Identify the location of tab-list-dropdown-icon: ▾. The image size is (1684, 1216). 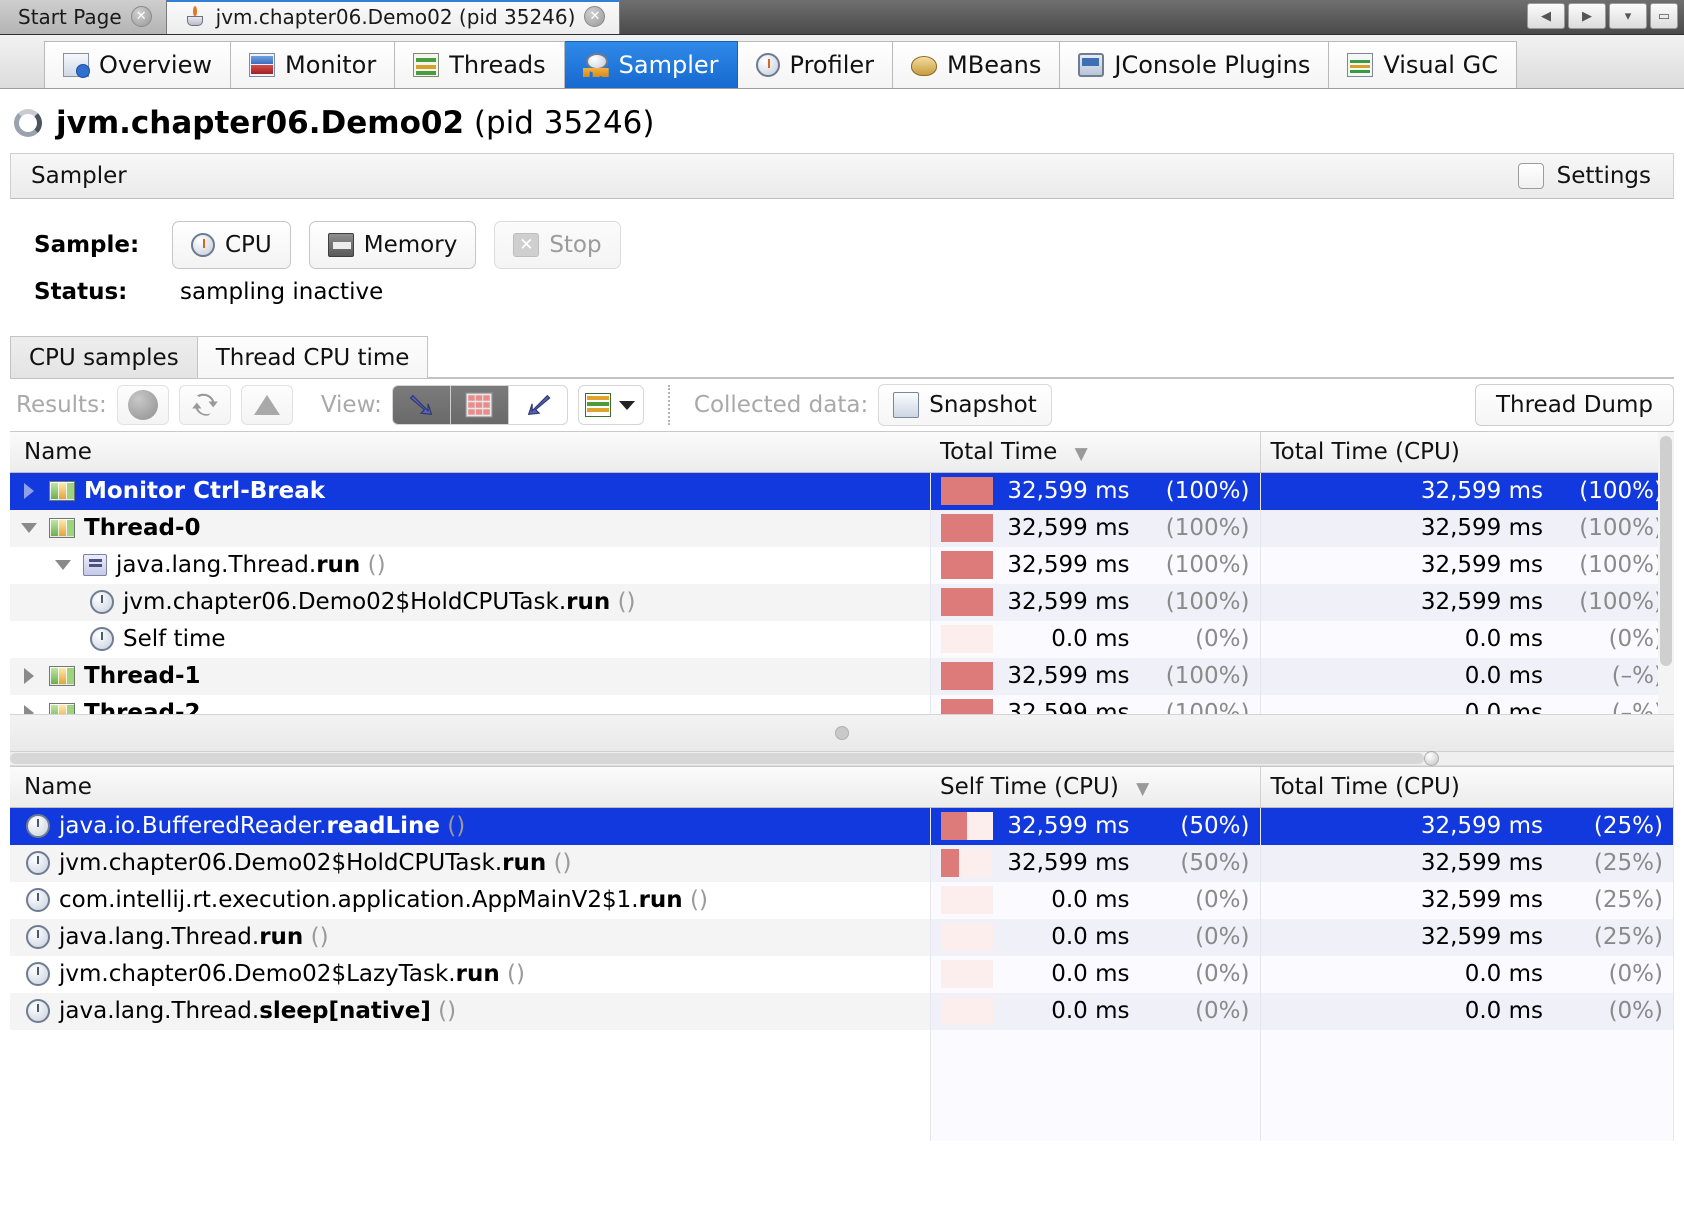
(1628, 16).